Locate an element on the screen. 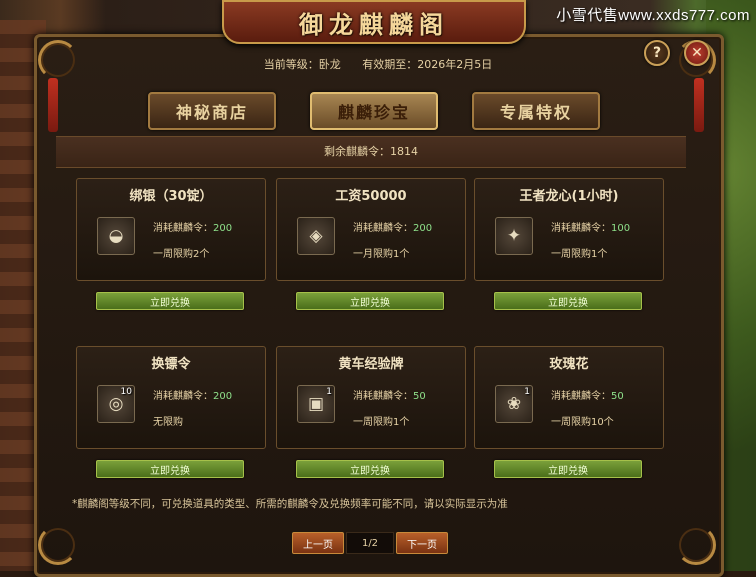  item-card: 绑银（30锭） ◒ 消耗麒麟令：200 一周限购2个 is located at coordinates (171, 229).